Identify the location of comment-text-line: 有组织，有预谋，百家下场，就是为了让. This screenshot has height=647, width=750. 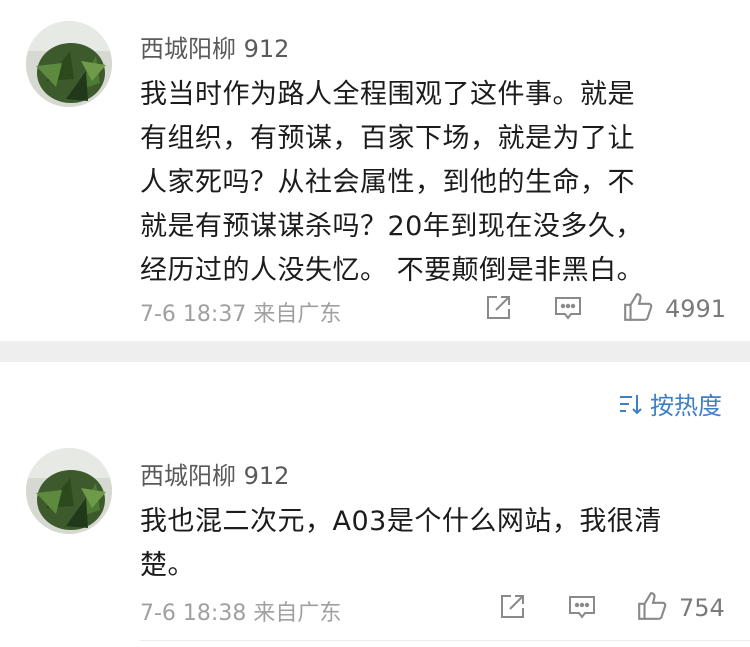
(387, 138).